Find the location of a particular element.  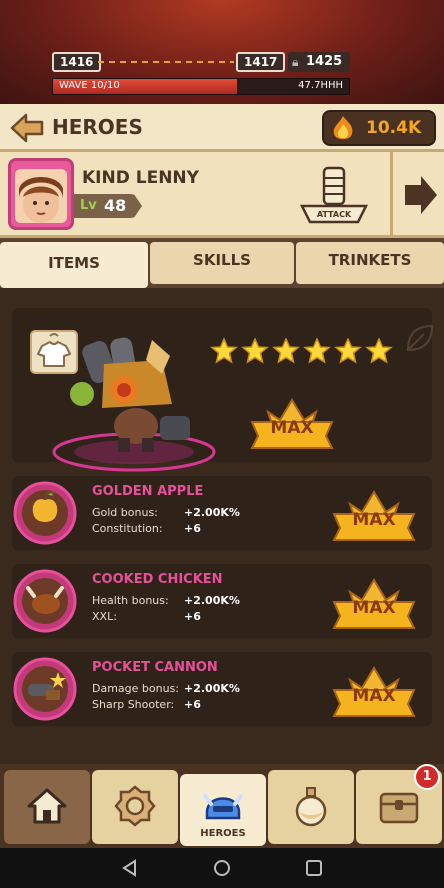

current-level-badge: 1416 is located at coordinates (77, 62).